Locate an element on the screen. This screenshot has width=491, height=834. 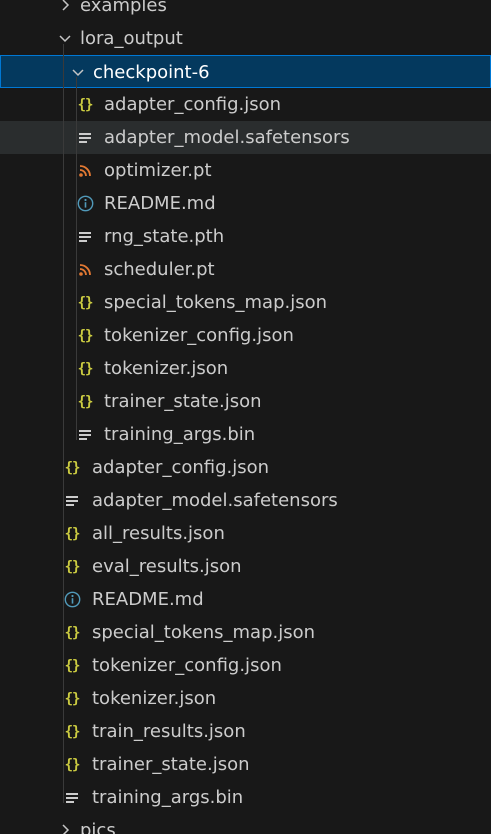
file-label: optimizer.pt is located at coordinates (158, 170).